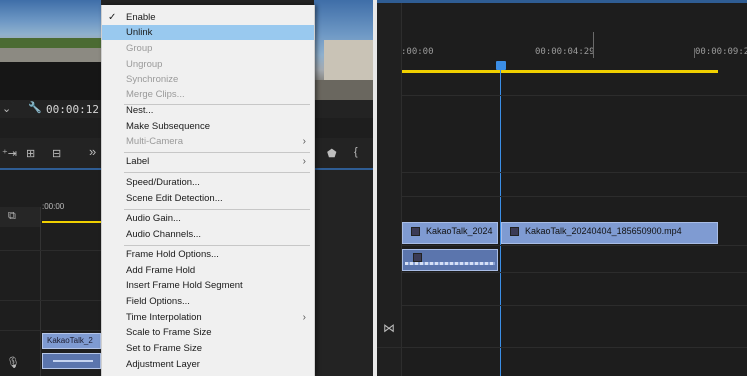 The image size is (747, 376). I want to click on menu-item-make-subsequence: Make Subsequence, so click(208, 126).